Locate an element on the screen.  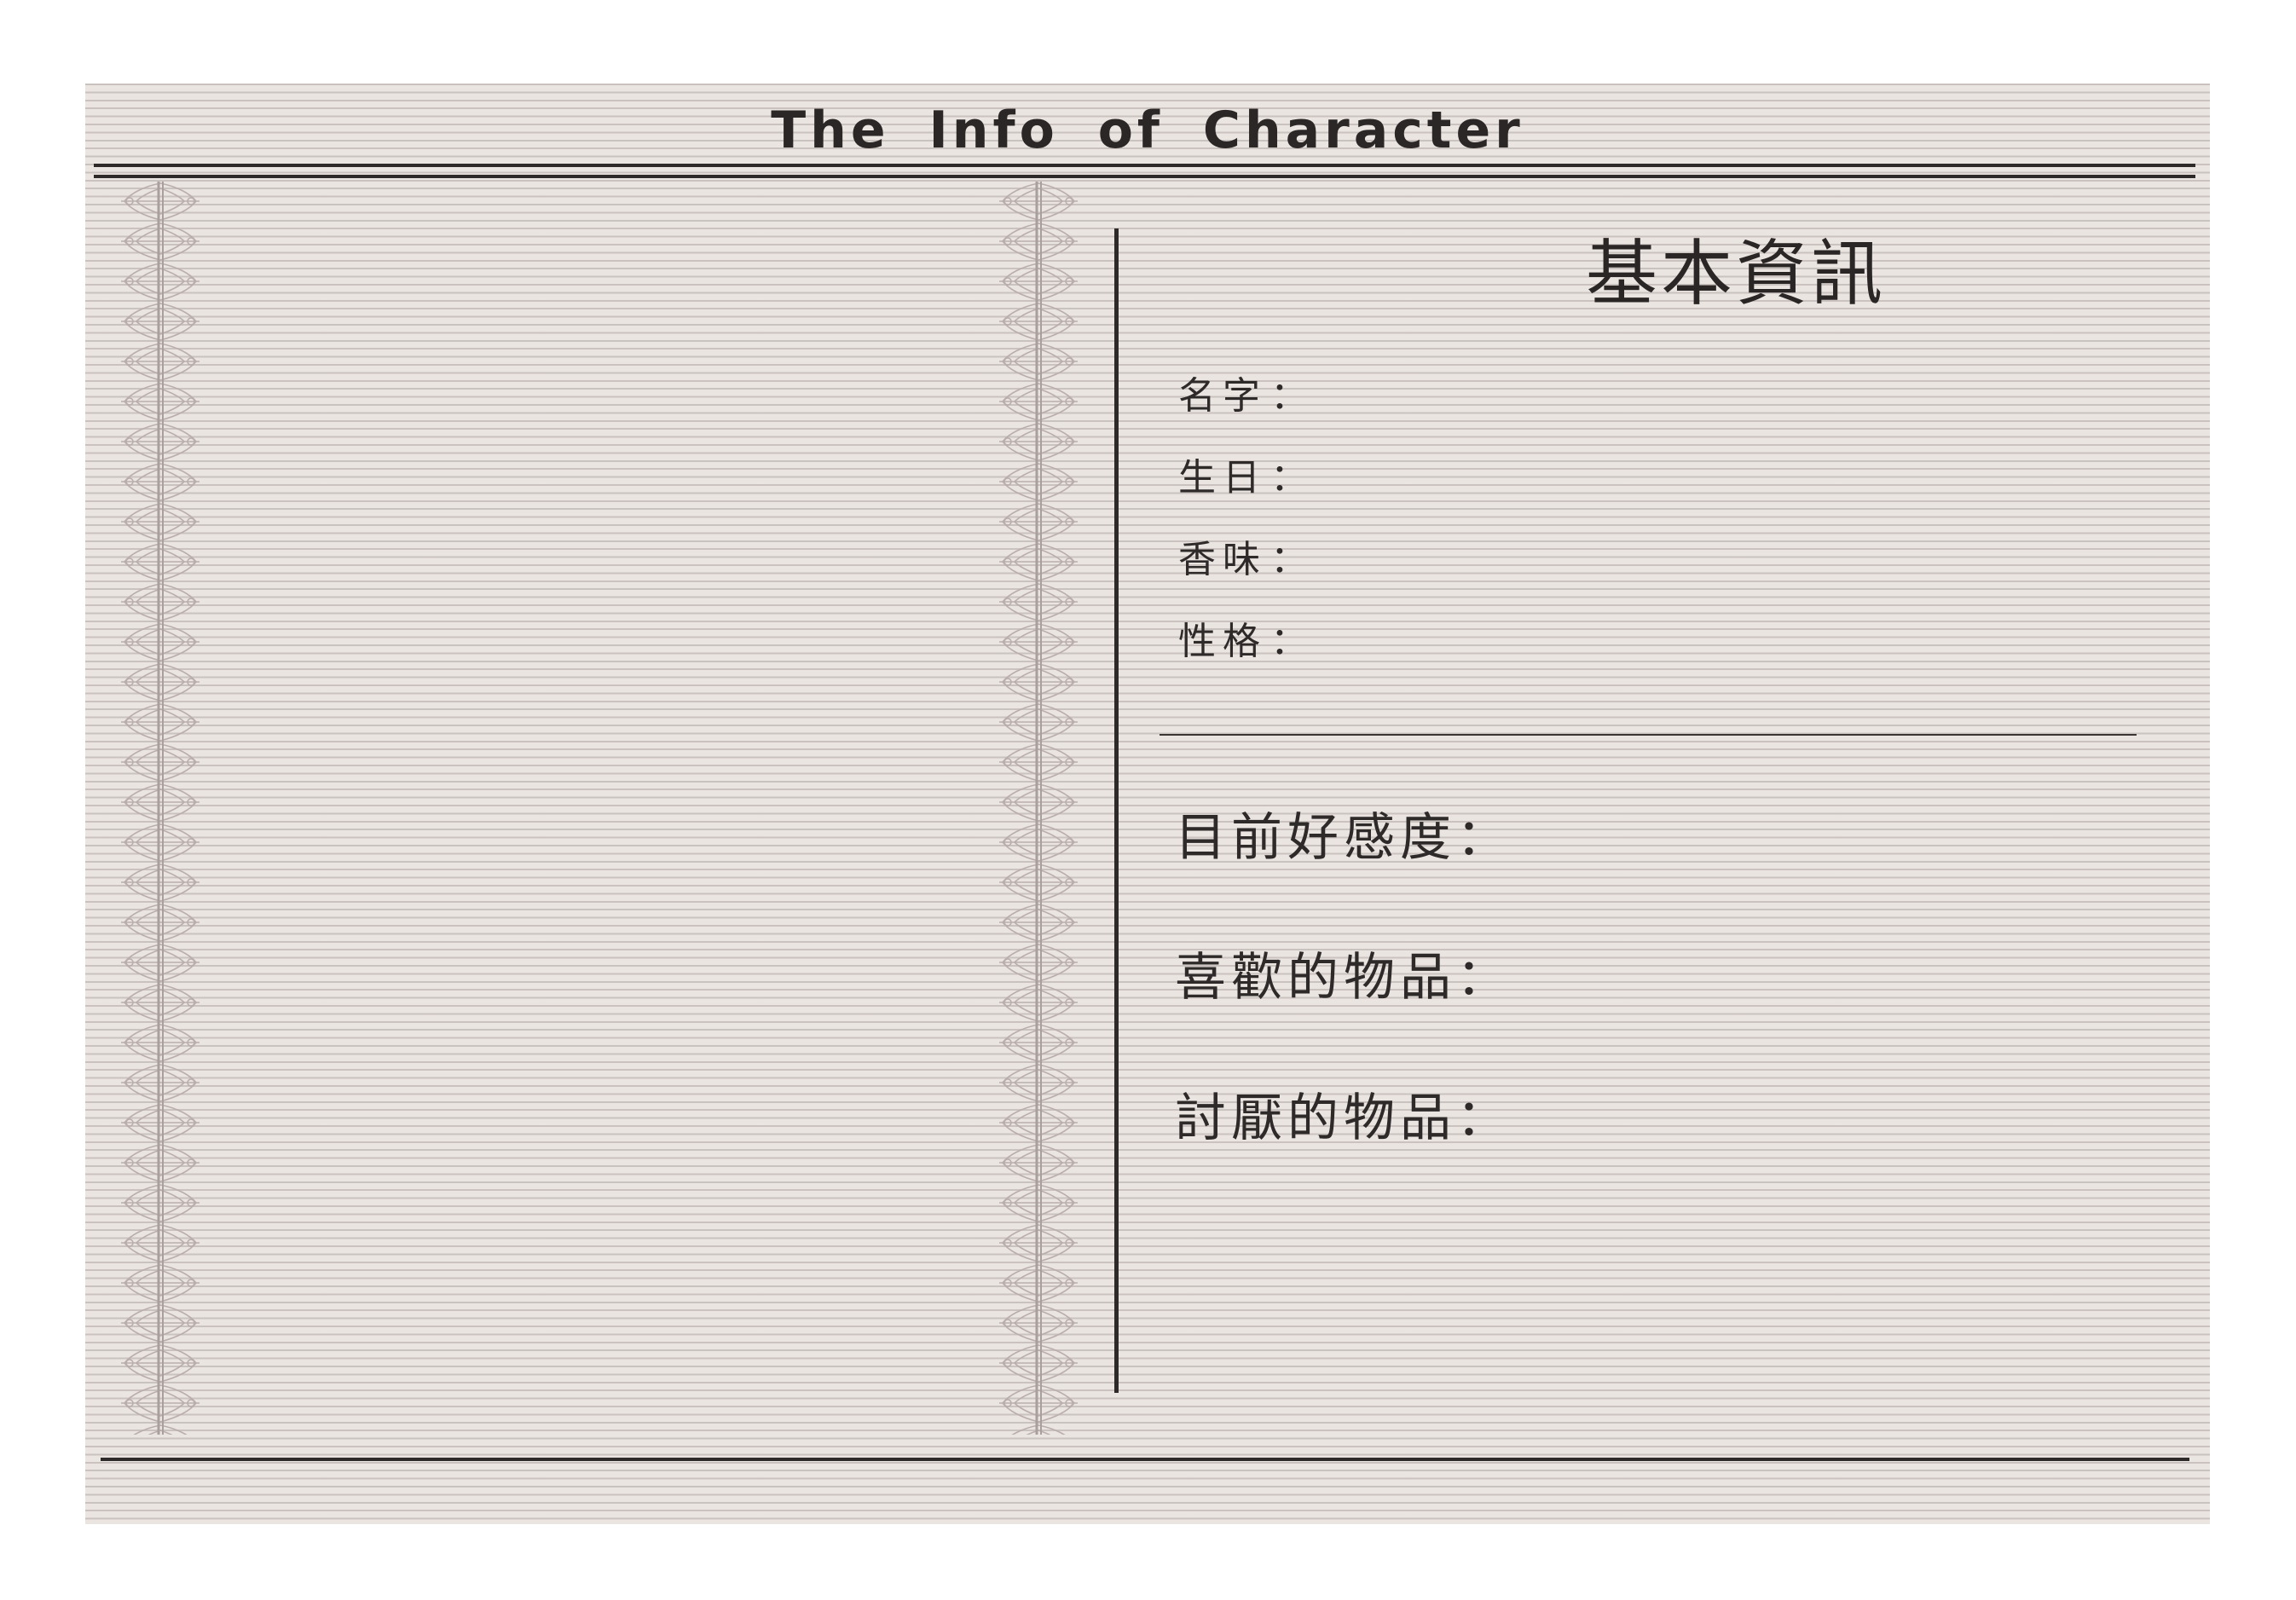
field-scent: 香味： is located at coordinates (1247, 556).